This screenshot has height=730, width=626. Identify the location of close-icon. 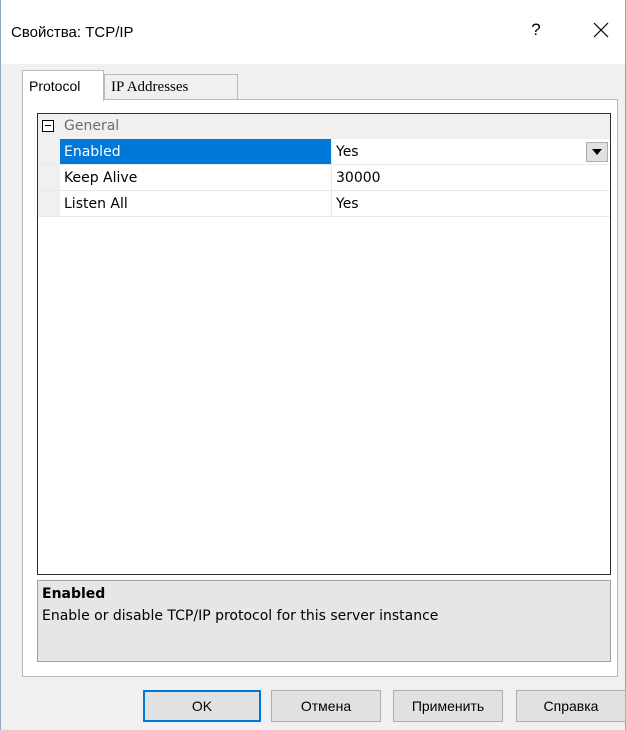
(601, 30).